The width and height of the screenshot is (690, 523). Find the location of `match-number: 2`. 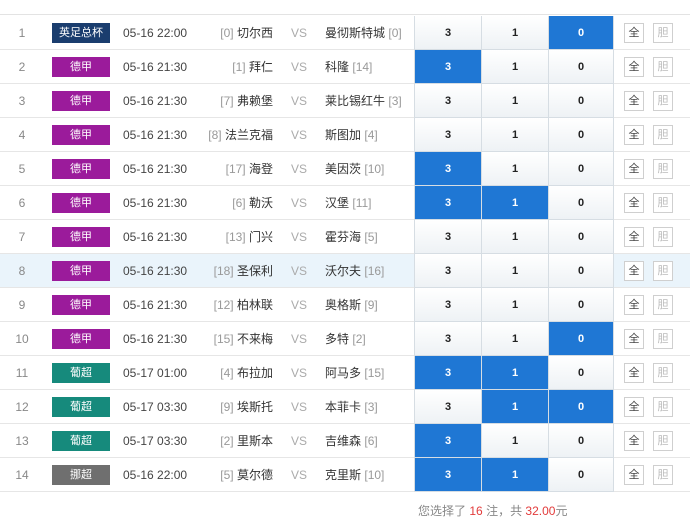

match-number: 2 is located at coordinates (22, 67).